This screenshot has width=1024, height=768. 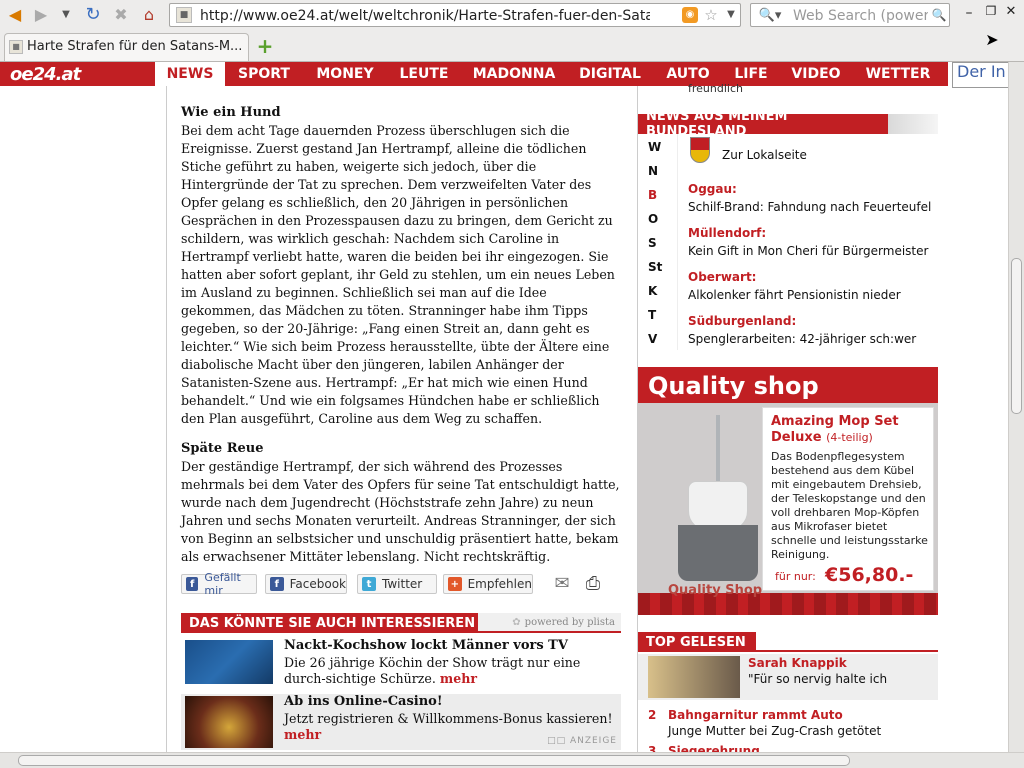 What do you see at coordinates (93, 15) in the screenshot?
I see `reload-icon: ↻` at bounding box center [93, 15].